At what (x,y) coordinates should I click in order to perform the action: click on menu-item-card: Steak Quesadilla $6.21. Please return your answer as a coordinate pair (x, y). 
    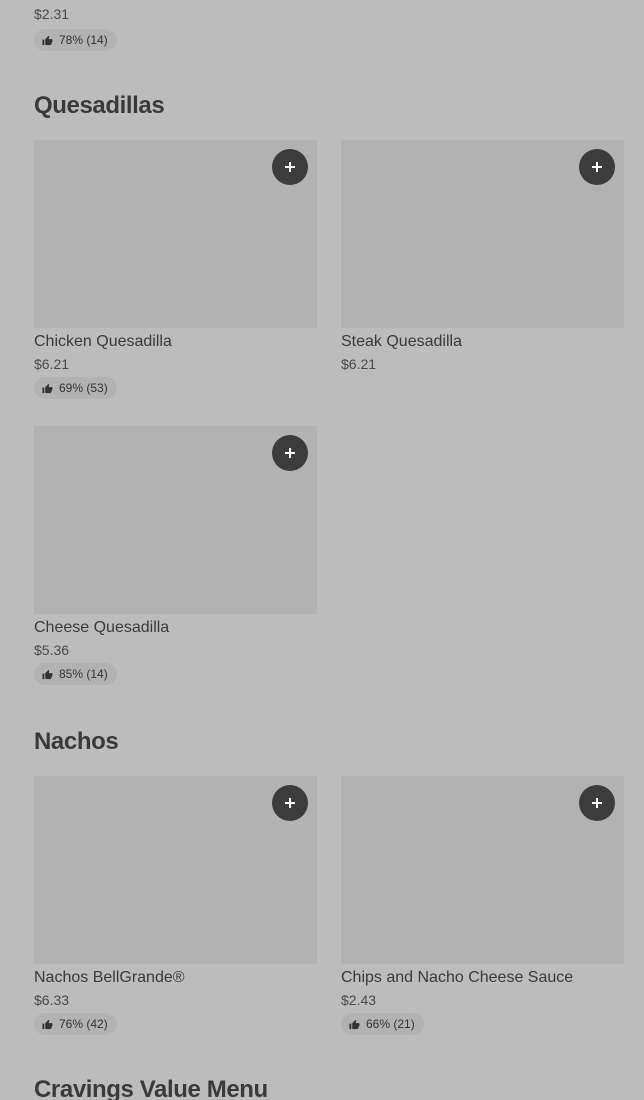
    Looking at the image, I should click on (482, 256).